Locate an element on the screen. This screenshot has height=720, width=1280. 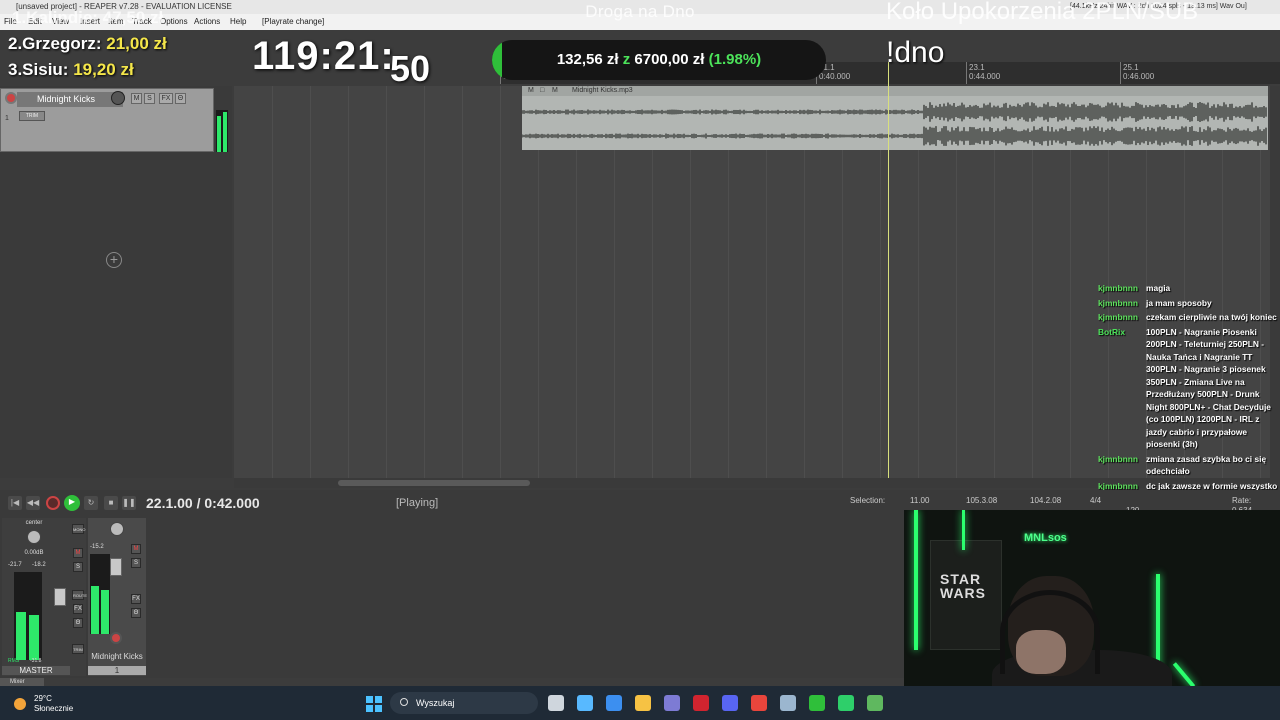
track-pan-knob is located at coordinates (117, 529).